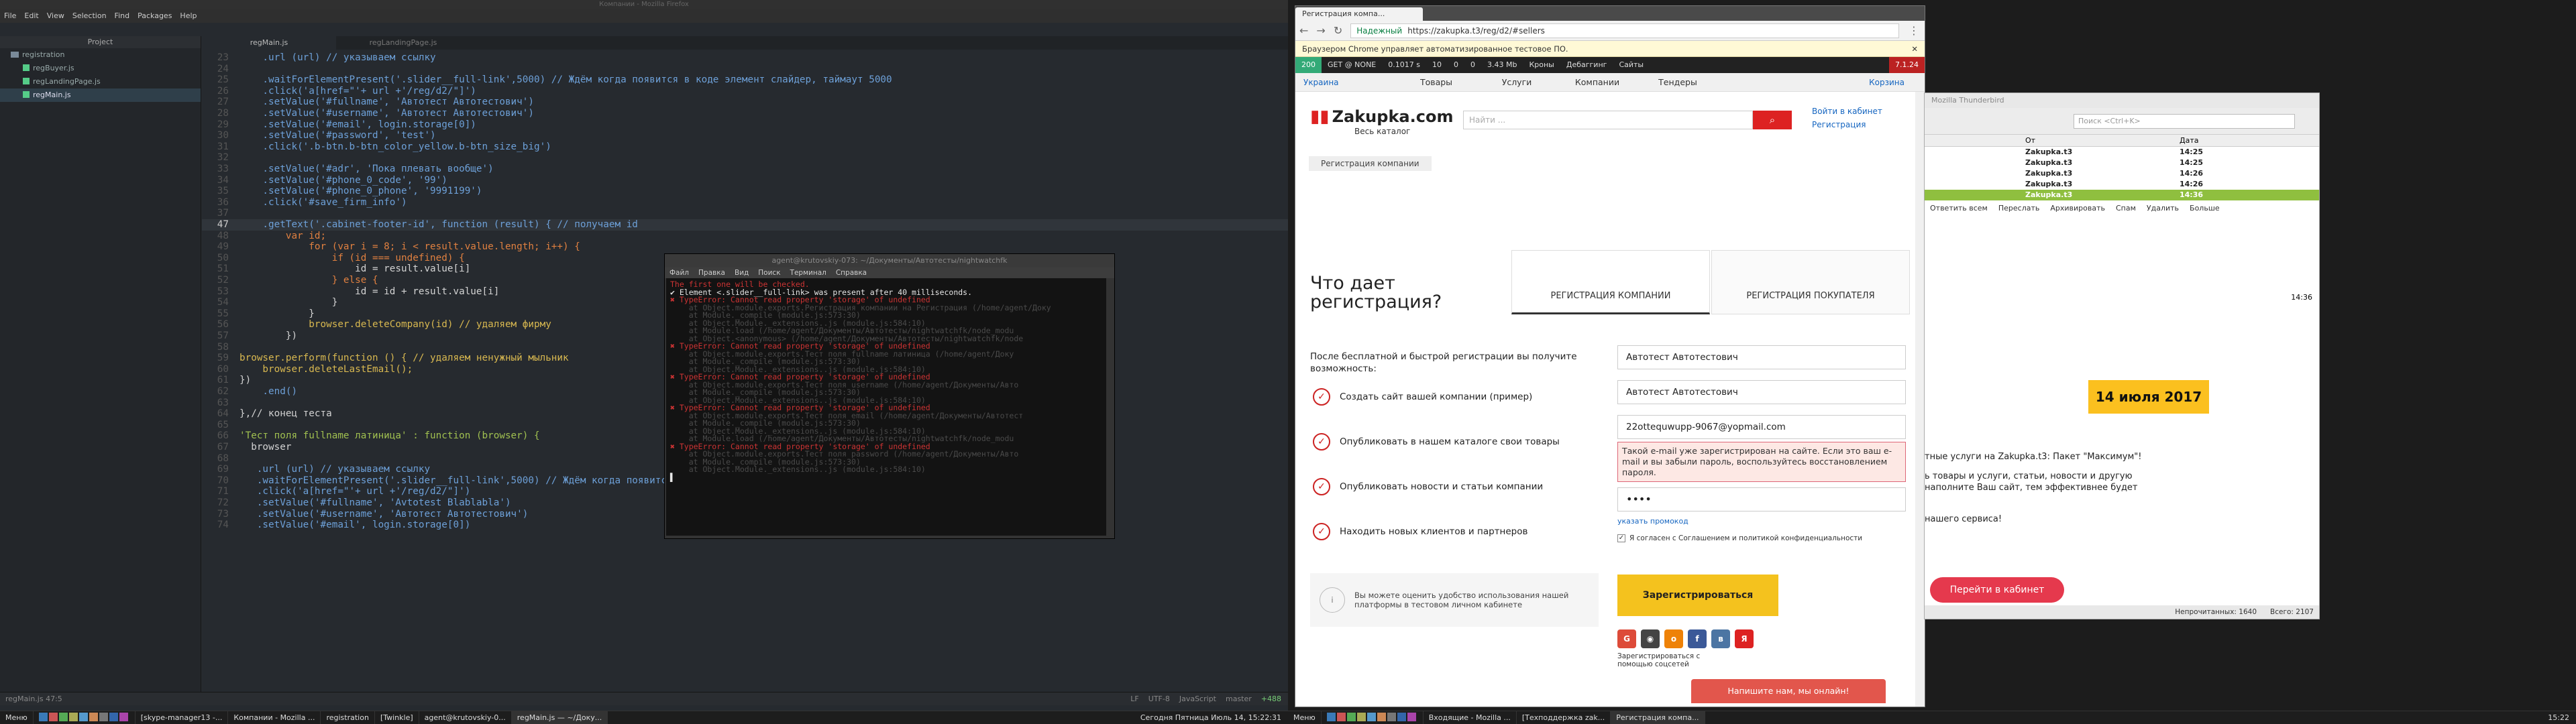 This screenshot has width=2576, height=724. What do you see at coordinates (89, 16) in the screenshot?
I see `menu-selection: Selection` at bounding box center [89, 16].